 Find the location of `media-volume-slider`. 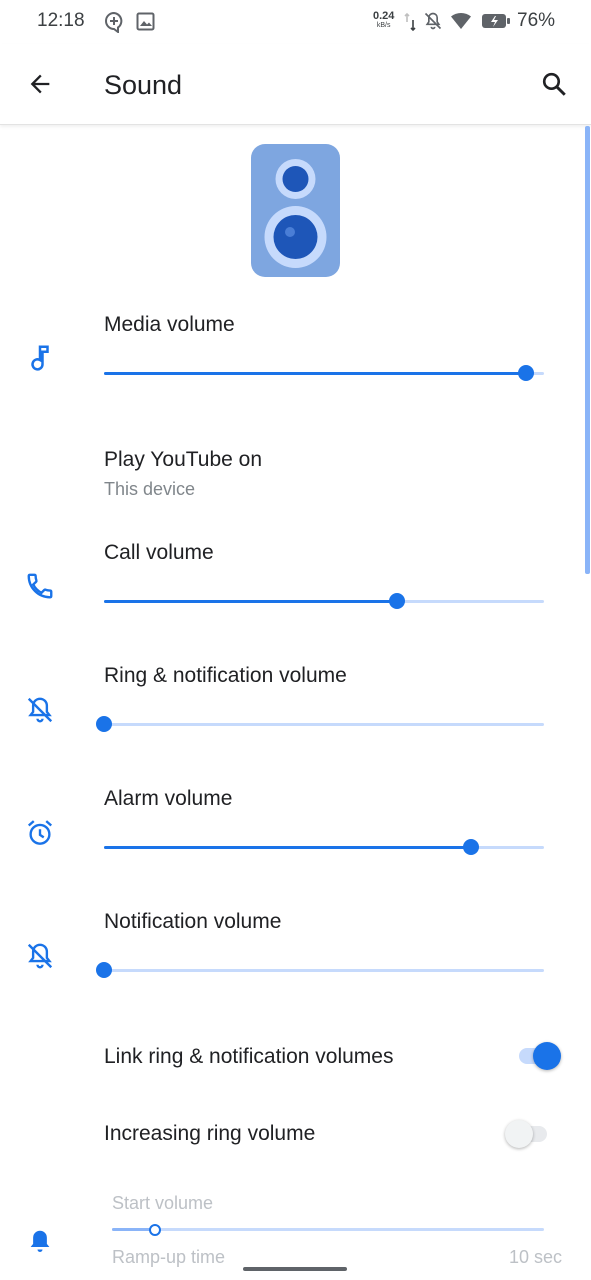

media-volume-slider is located at coordinates (324, 373).